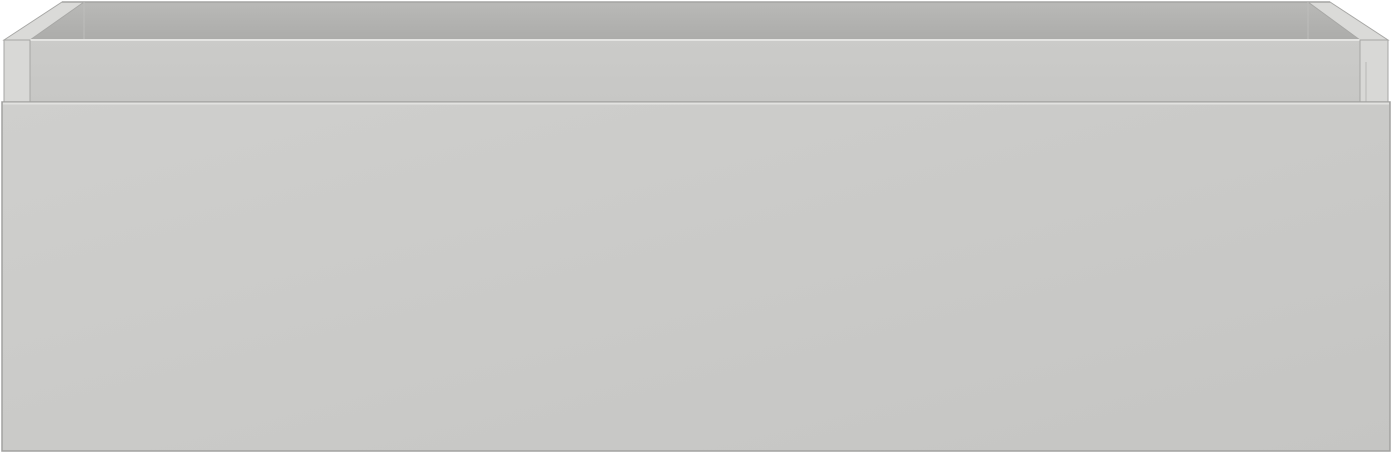 The width and height of the screenshot is (1392, 453). Describe the element at coordinates (1374, 71) in the screenshot. I see `drawer-right-side` at that location.